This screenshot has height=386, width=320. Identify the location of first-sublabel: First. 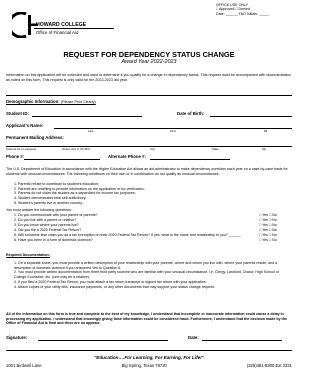
(173, 131).